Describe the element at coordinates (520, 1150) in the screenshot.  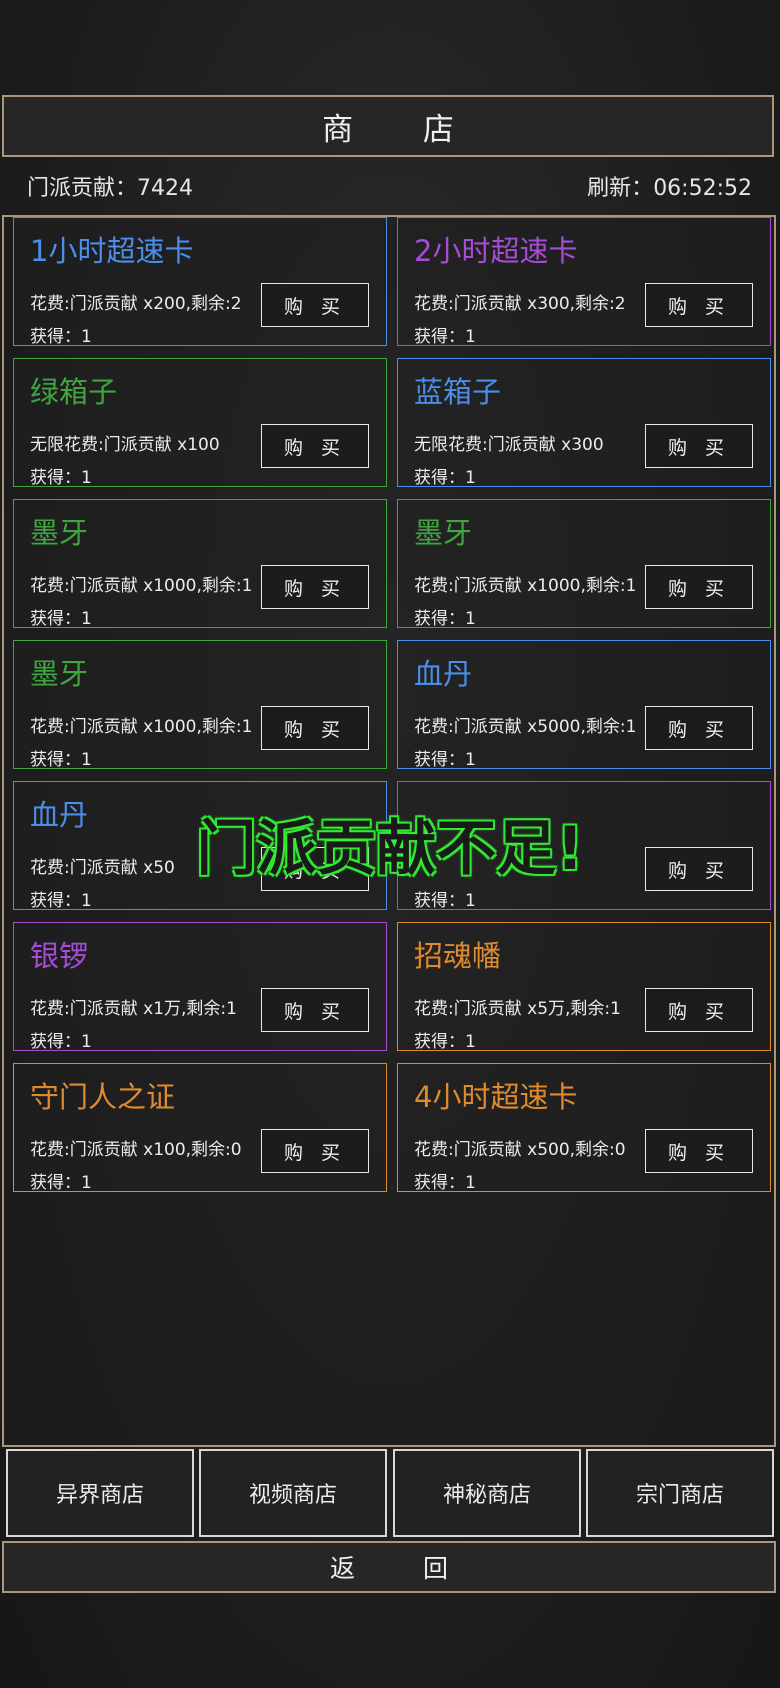
I see `item-cost: 花费:门派贡献 x500,剩余:0` at that location.